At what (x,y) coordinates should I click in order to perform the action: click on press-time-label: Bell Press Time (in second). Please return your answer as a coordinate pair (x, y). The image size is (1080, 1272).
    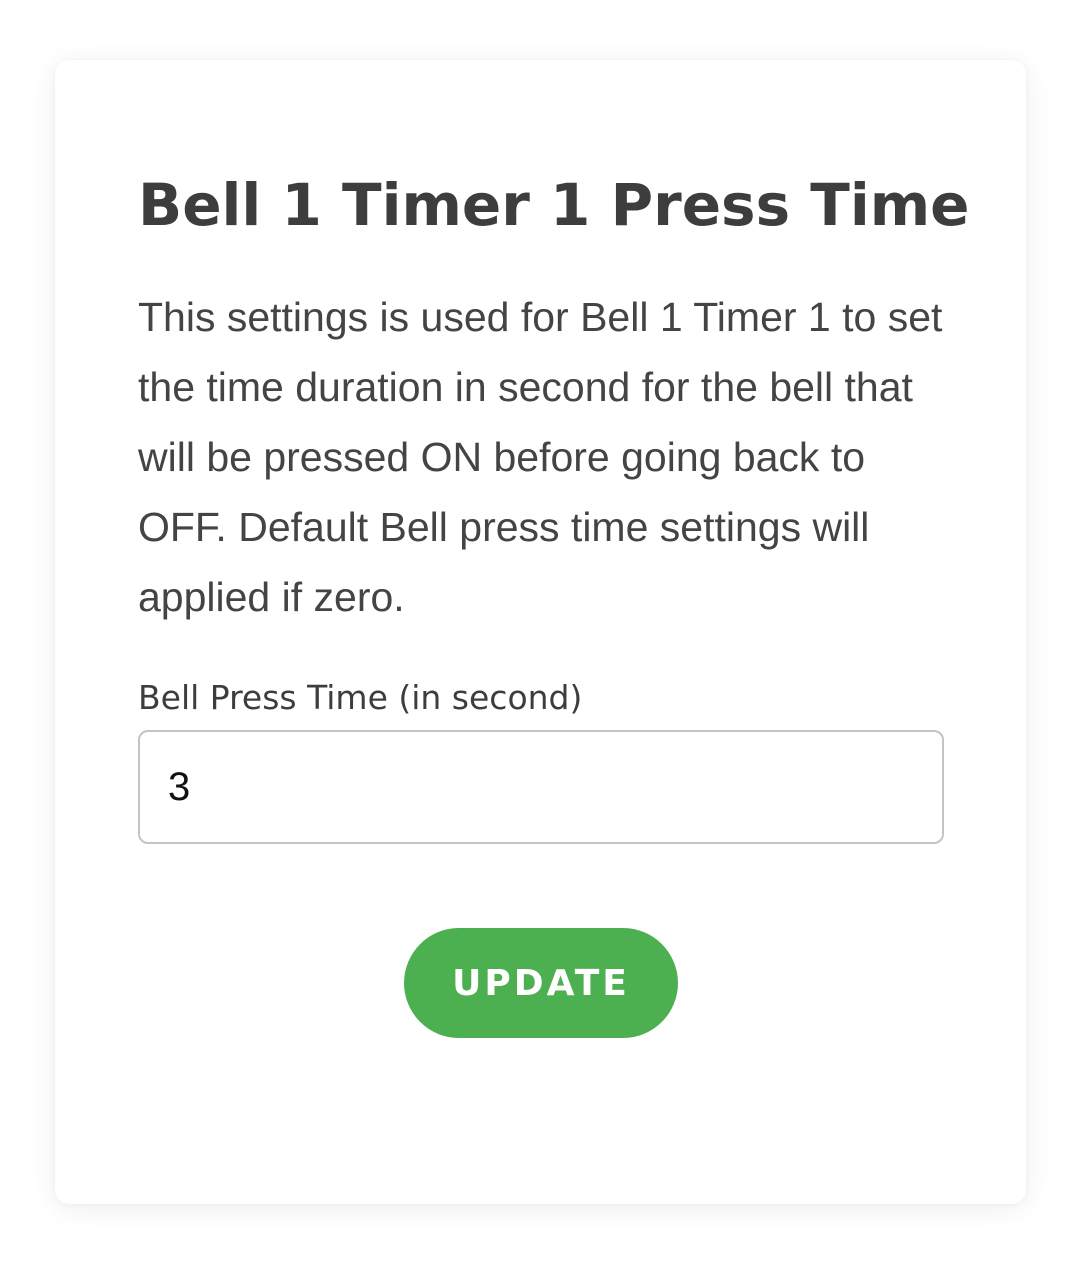
    Looking at the image, I should click on (360, 697).